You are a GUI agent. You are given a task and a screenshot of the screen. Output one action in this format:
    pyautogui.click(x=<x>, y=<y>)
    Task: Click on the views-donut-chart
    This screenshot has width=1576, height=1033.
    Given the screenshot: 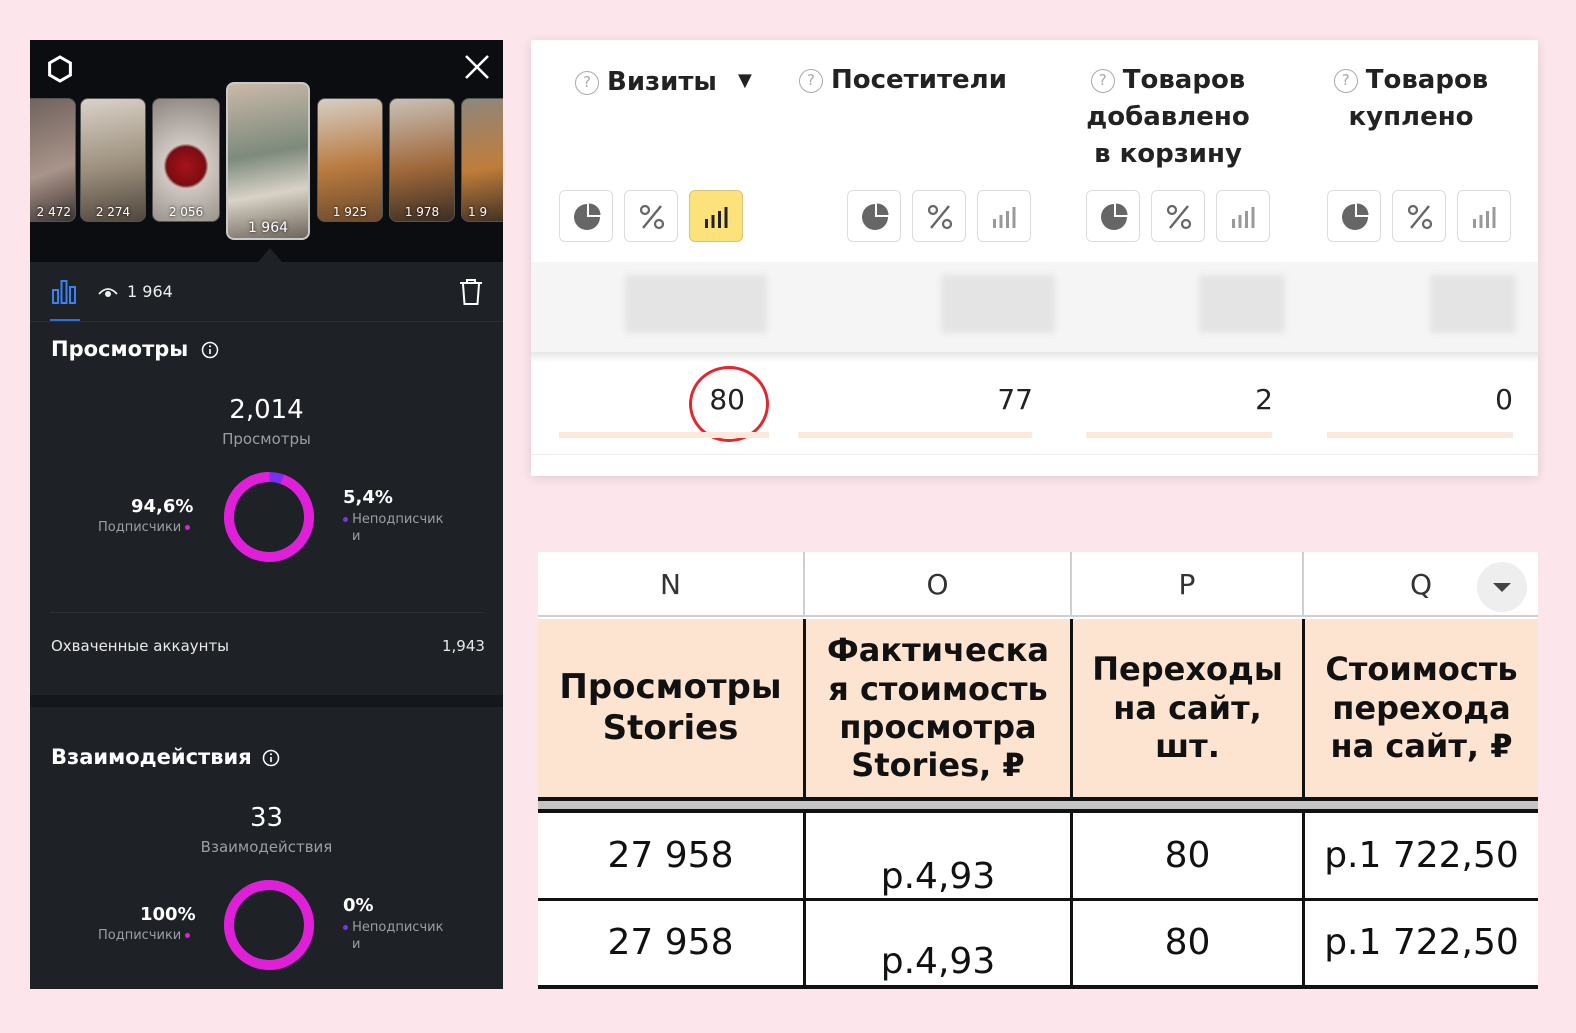 What is the action you would take?
    pyautogui.click(x=269, y=517)
    